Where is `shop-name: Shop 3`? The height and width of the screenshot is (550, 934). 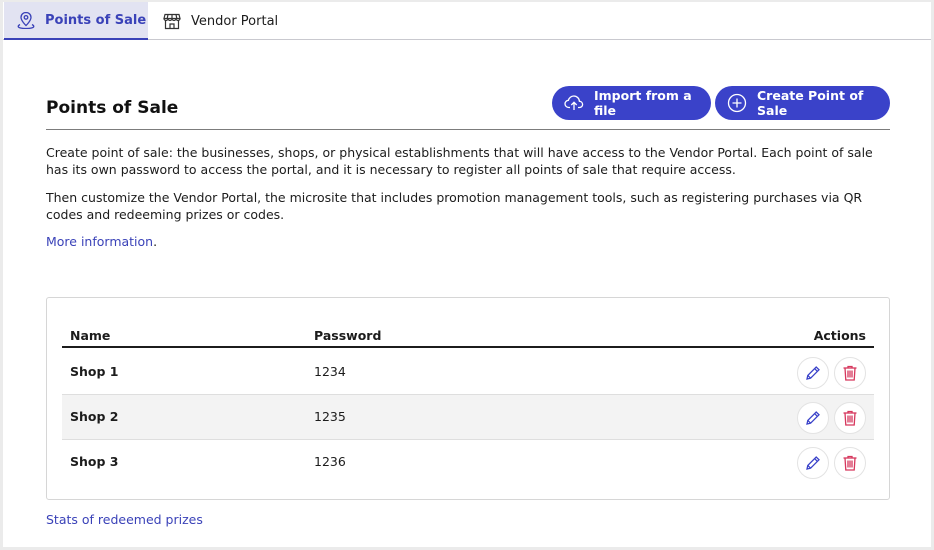
shop-name: Shop 3 is located at coordinates (94, 461).